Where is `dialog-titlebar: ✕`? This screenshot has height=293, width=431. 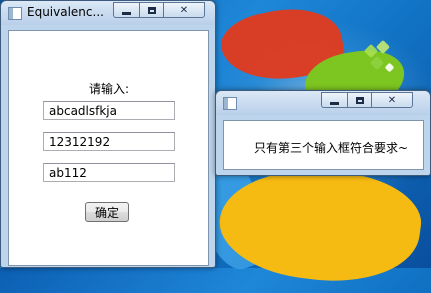
dialog-titlebar: ✕ is located at coordinates (323, 103).